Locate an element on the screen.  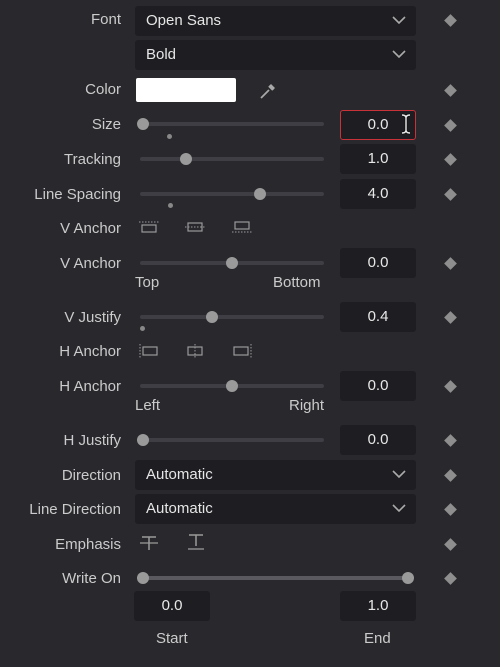
size-slider is located at coordinates (230, 124).